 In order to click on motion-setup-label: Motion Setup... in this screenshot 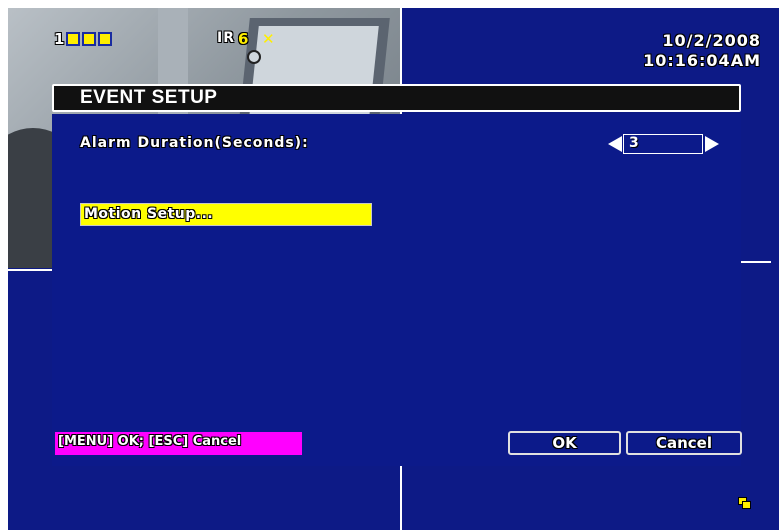, I will do `click(149, 214)`.